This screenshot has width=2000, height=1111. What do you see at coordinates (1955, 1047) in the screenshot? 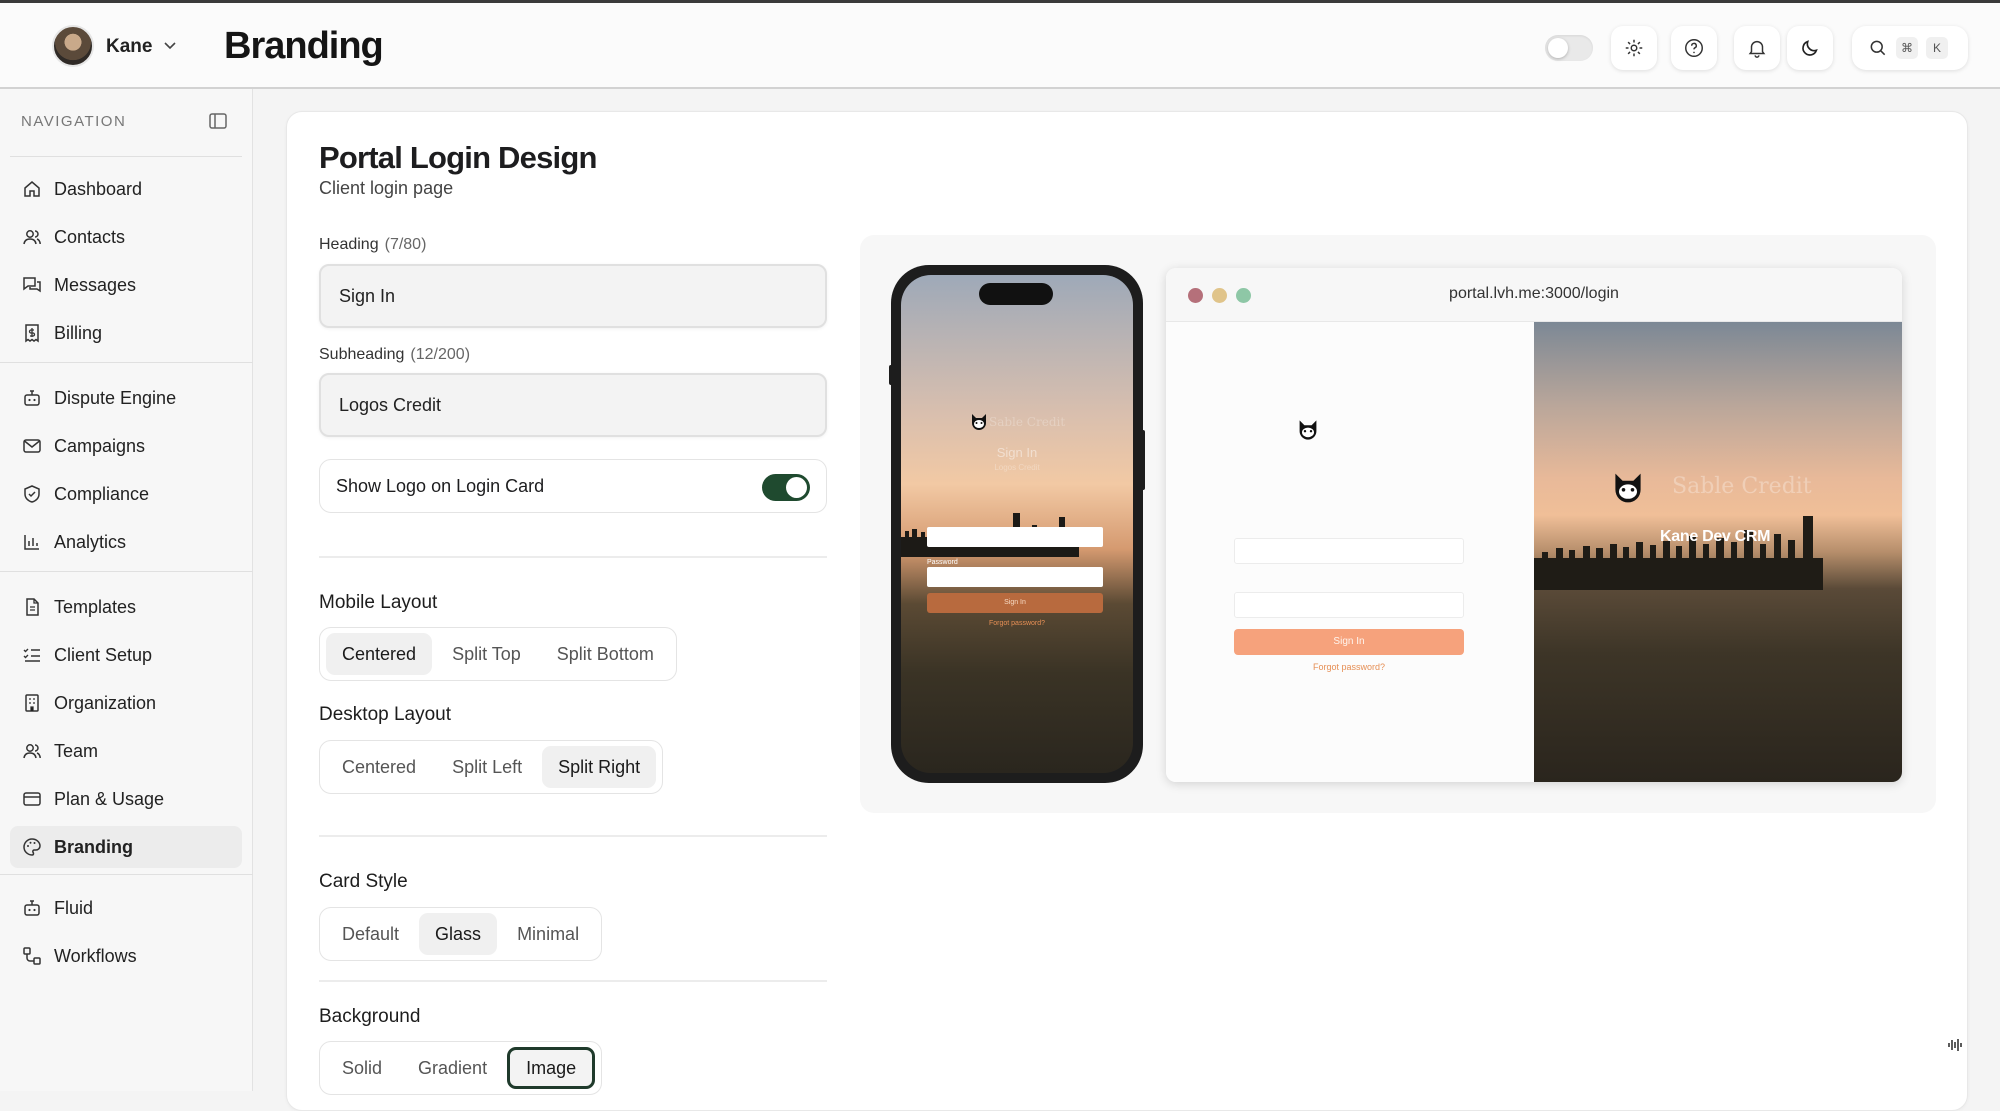
I see `audio-wave-icon` at bounding box center [1955, 1047].